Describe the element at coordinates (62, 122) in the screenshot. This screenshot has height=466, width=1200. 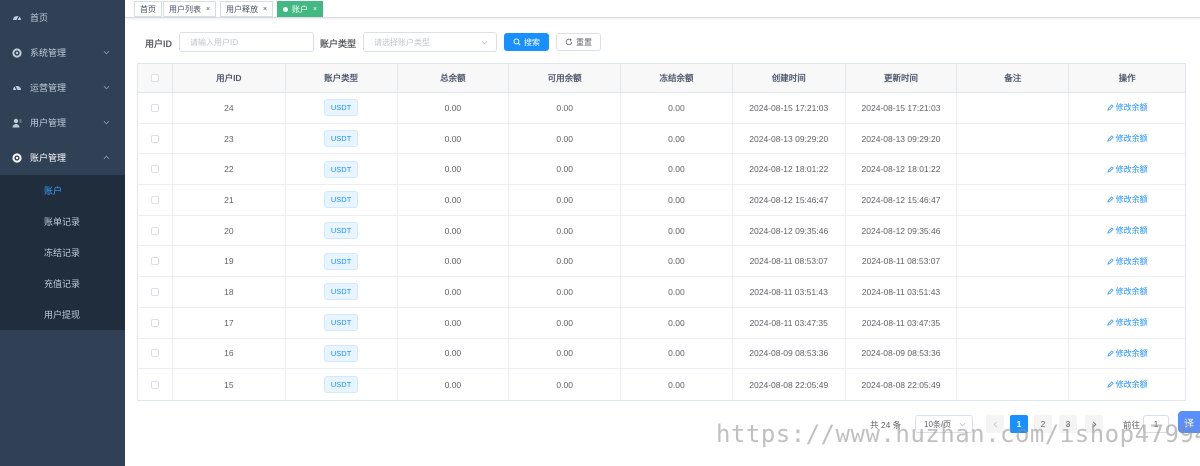
I see `sidebar-item-users: 用户管理` at that location.